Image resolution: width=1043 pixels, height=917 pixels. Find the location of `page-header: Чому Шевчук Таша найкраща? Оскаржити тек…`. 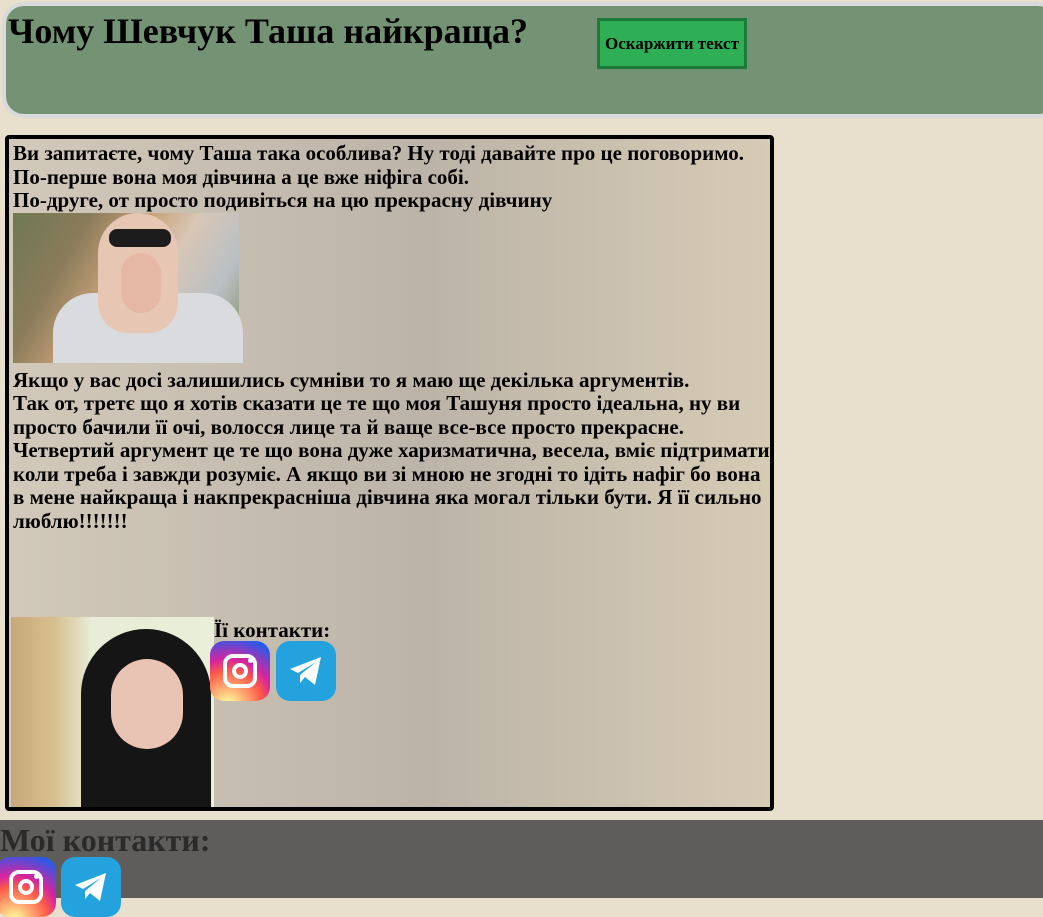

page-header: Чому Шевчук Таша найкраща? Оскаржити тек… is located at coordinates (522, 60).